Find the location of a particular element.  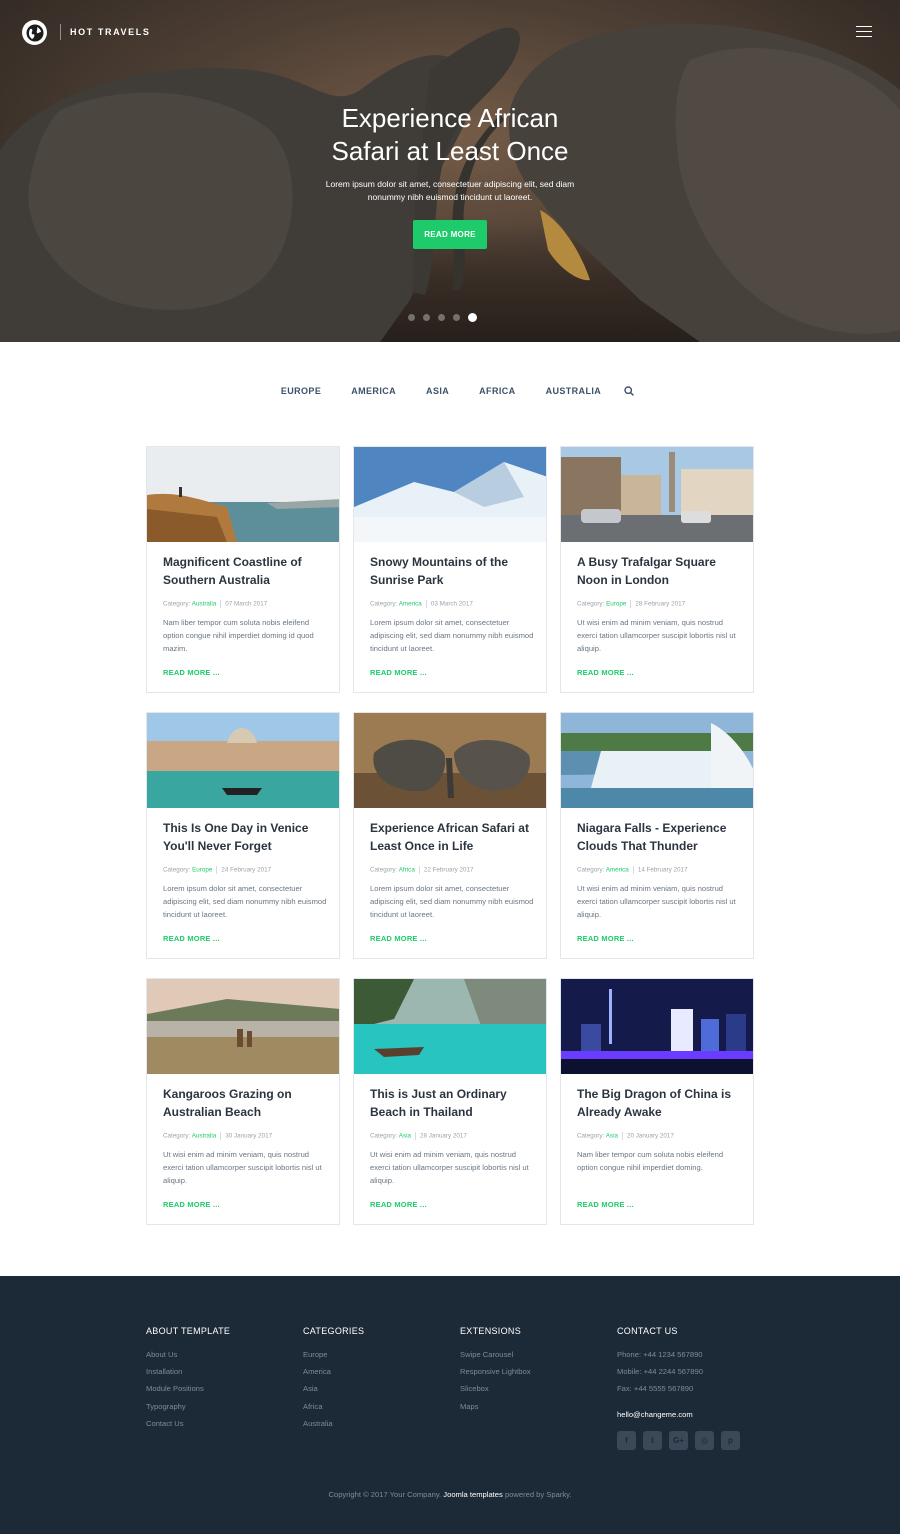

footer-categories-title: CATEGORIES is located at coordinates (334, 1331).